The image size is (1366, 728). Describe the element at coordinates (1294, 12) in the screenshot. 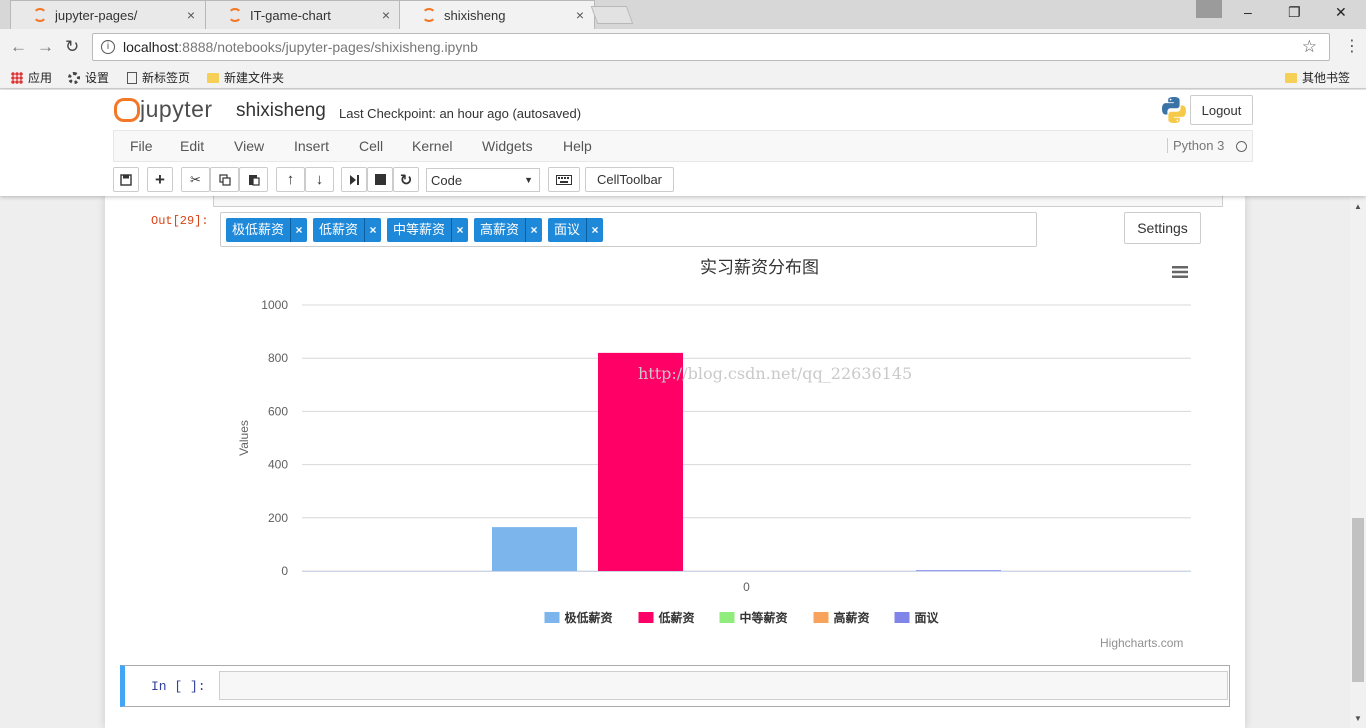

I see `restore-button: ❐` at that location.